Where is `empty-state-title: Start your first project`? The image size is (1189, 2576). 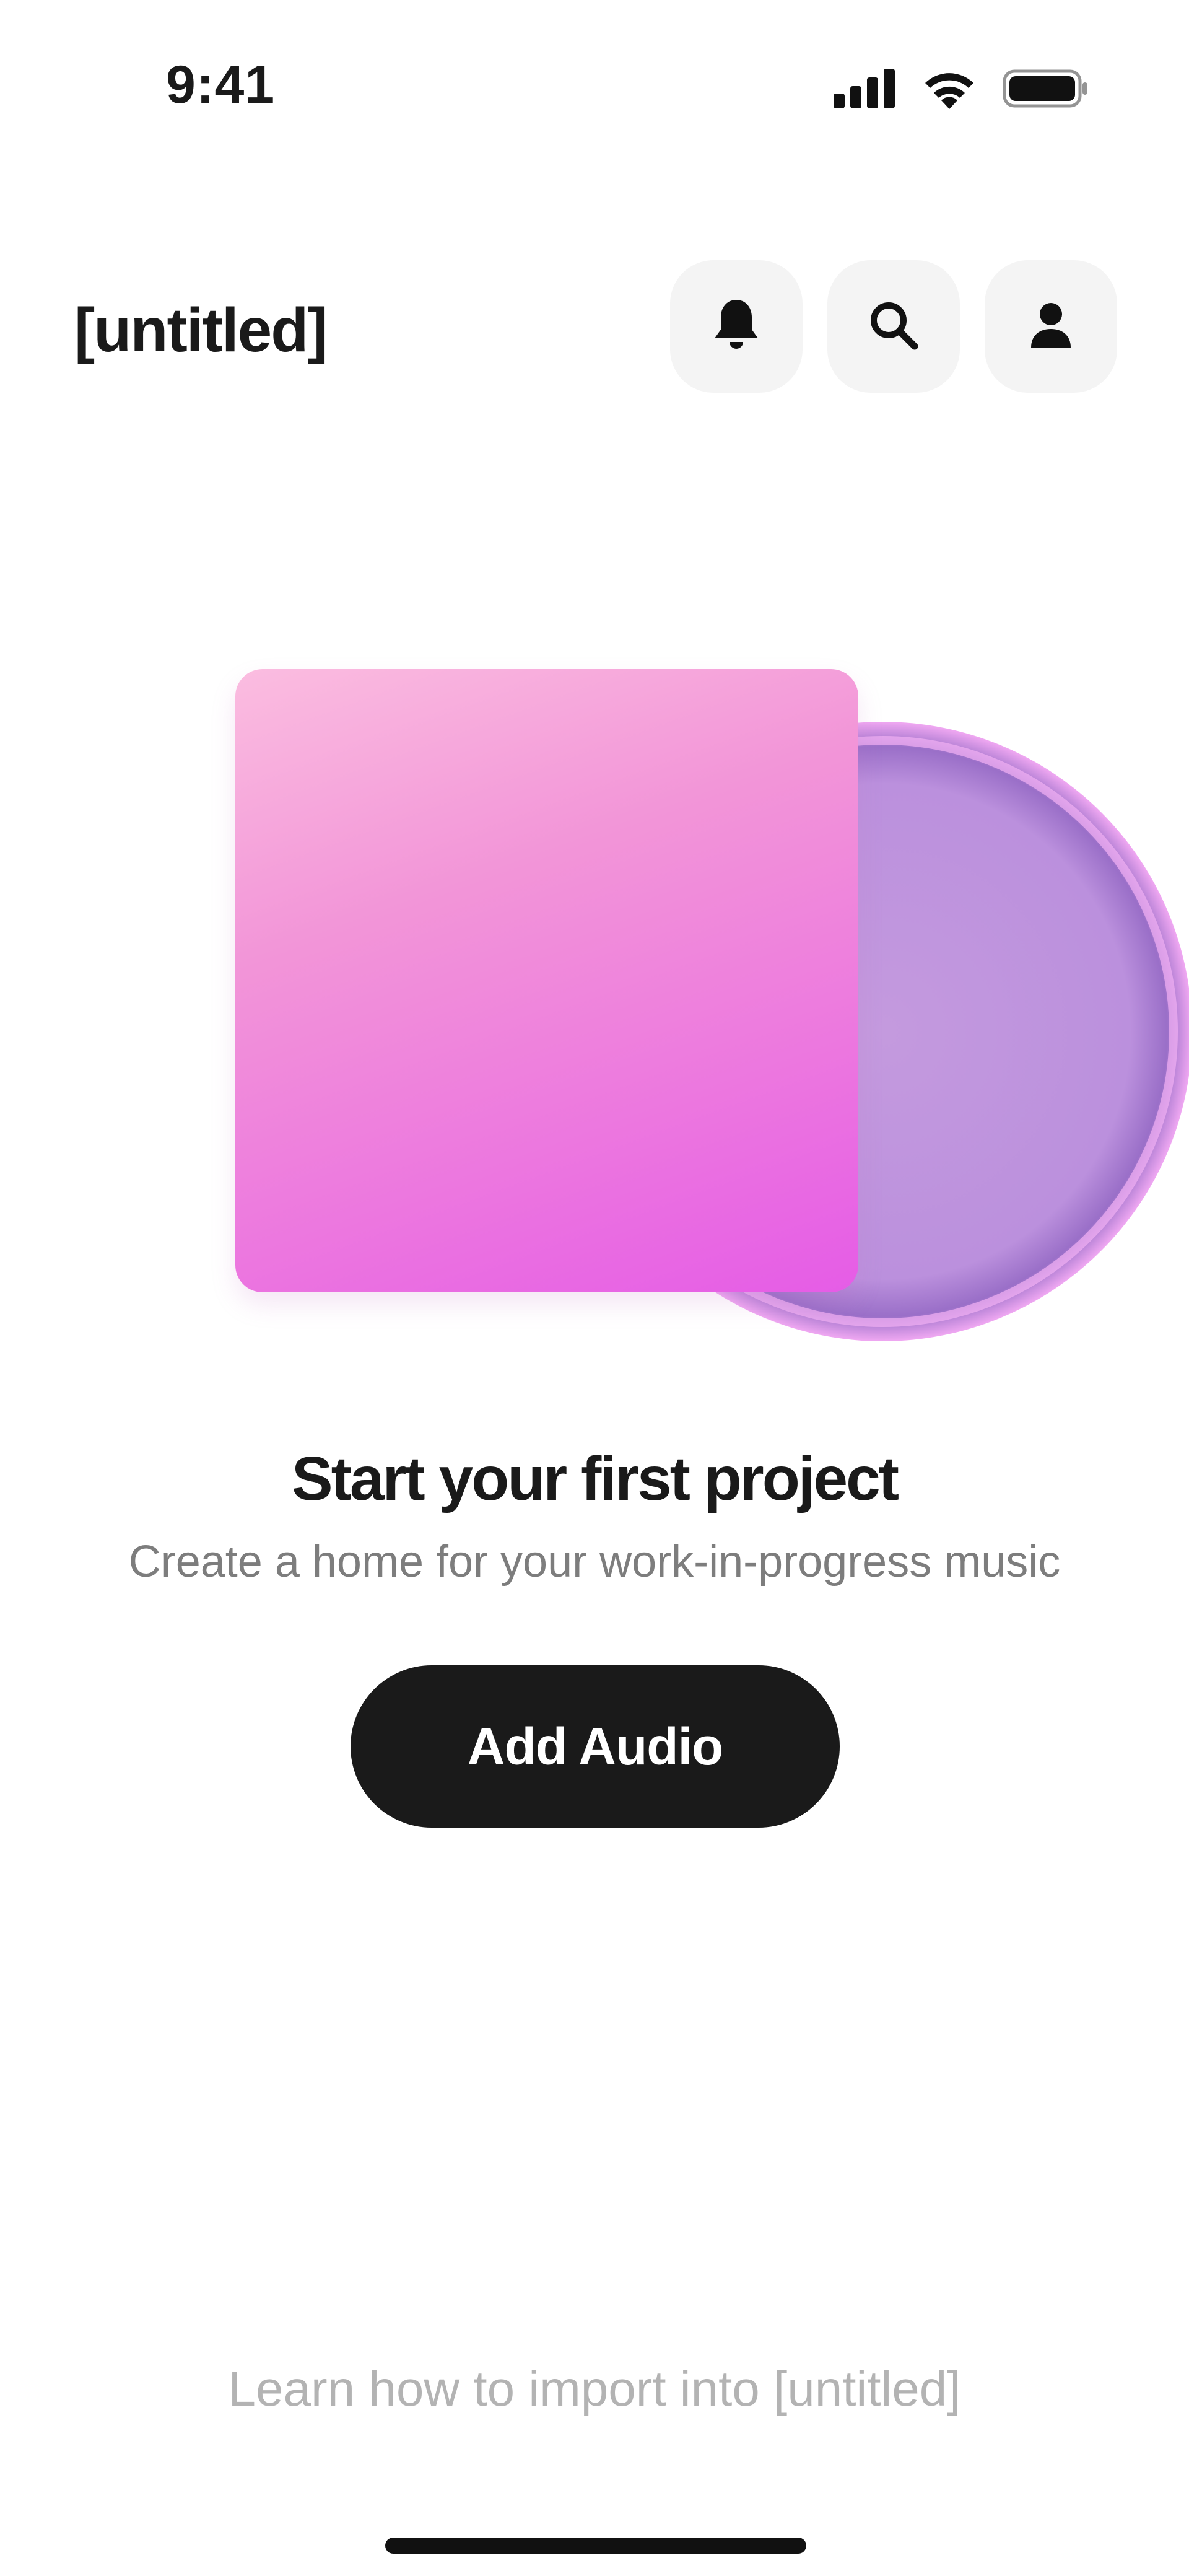
empty-state-title: Start your first project is located at coordinates (595, 1479).